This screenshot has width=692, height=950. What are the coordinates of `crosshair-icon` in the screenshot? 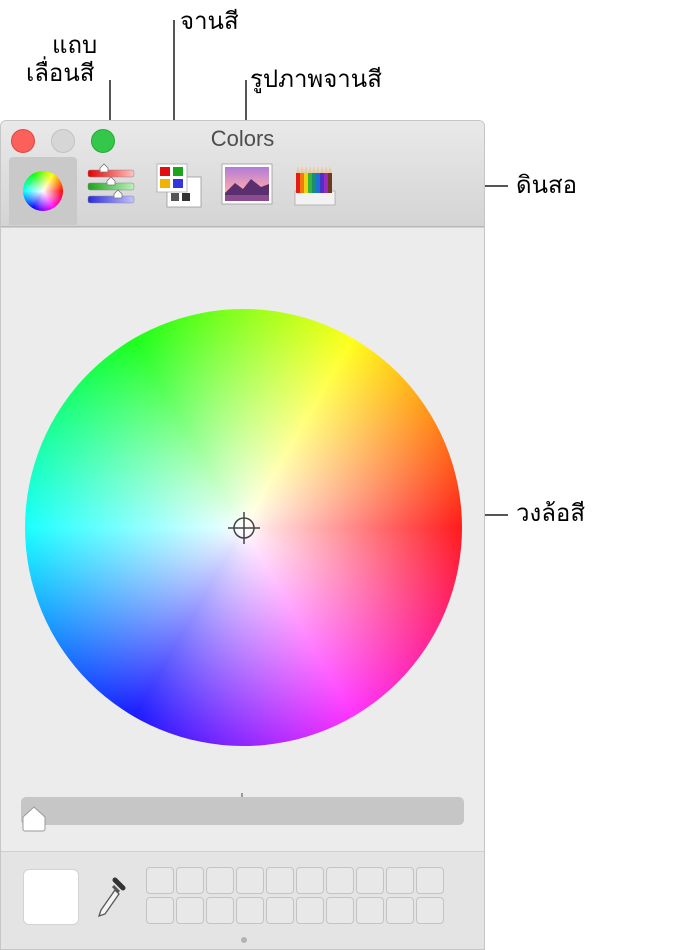 It's located at (244, 528).